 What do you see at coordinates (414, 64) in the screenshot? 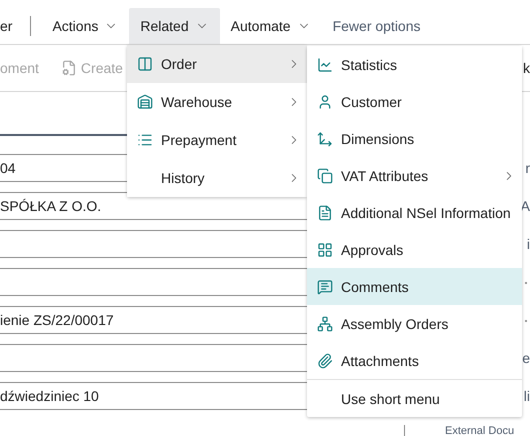
I see `menu-item: Statistics` at bounding box center [414, 64].